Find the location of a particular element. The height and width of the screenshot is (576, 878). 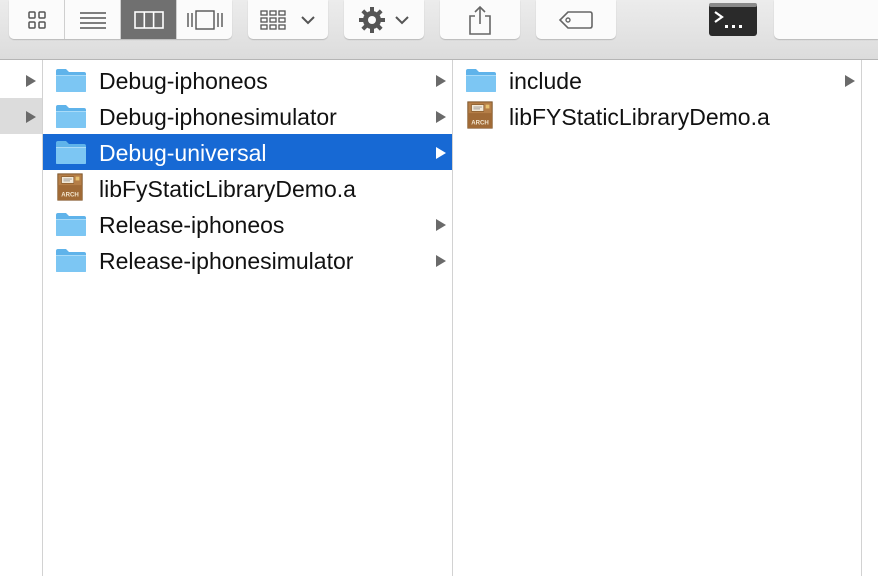

list-item-label: Debug-iphoneos is located at coordinates (183, 81).